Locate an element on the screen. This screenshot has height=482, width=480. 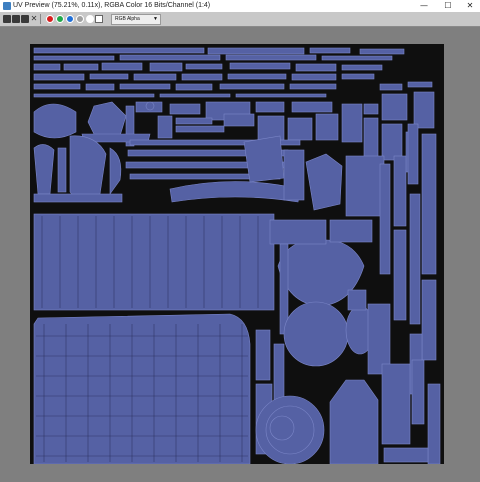
background-color-swatch is located at coordinates (99, 19).